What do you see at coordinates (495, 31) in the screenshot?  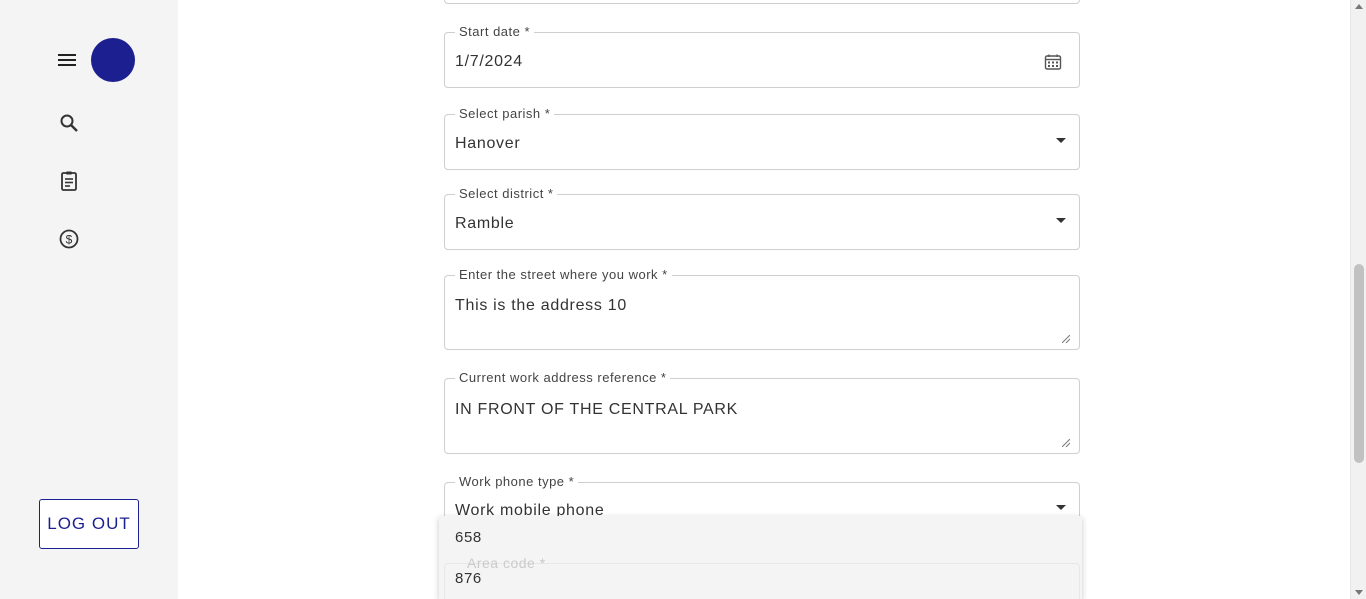 I see `start-date-label: Start date *` at bounding box center [495, 31].